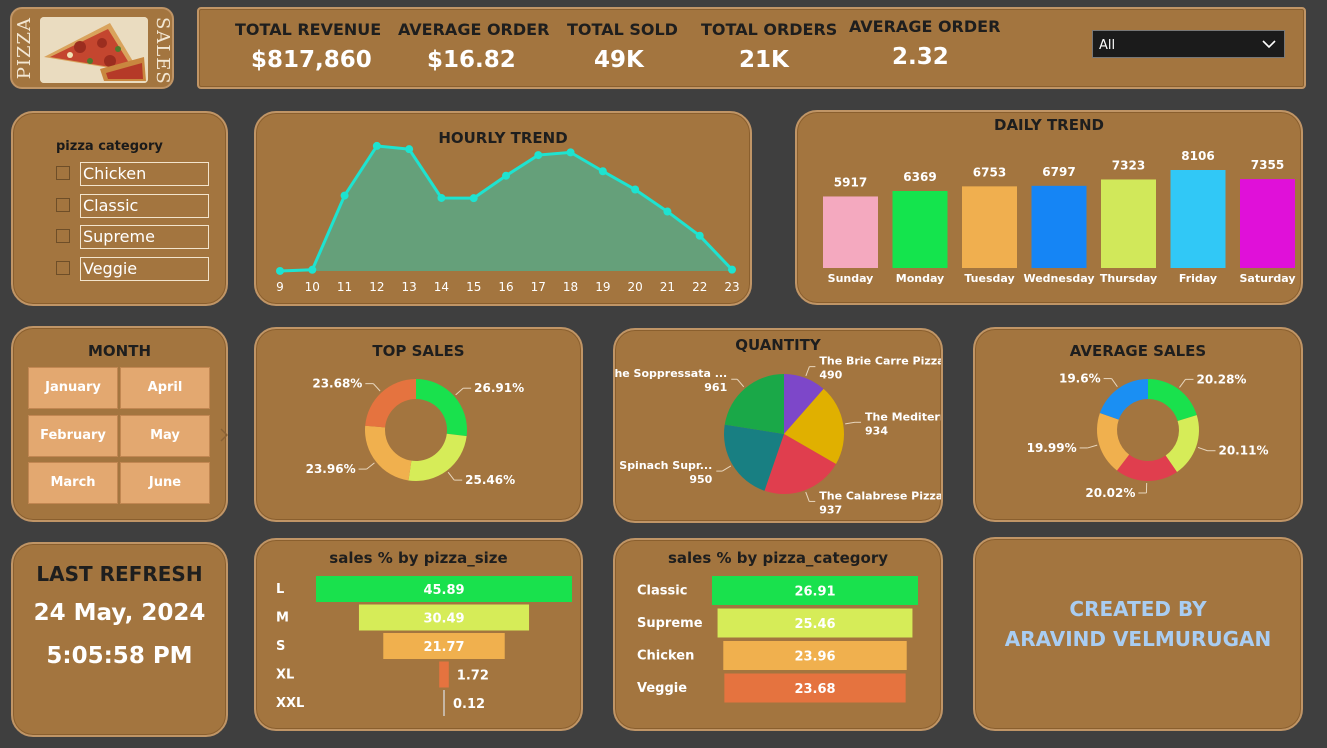 The image size is (1327, 748). I want to click on category-label: Supreme, so click(670, 623).